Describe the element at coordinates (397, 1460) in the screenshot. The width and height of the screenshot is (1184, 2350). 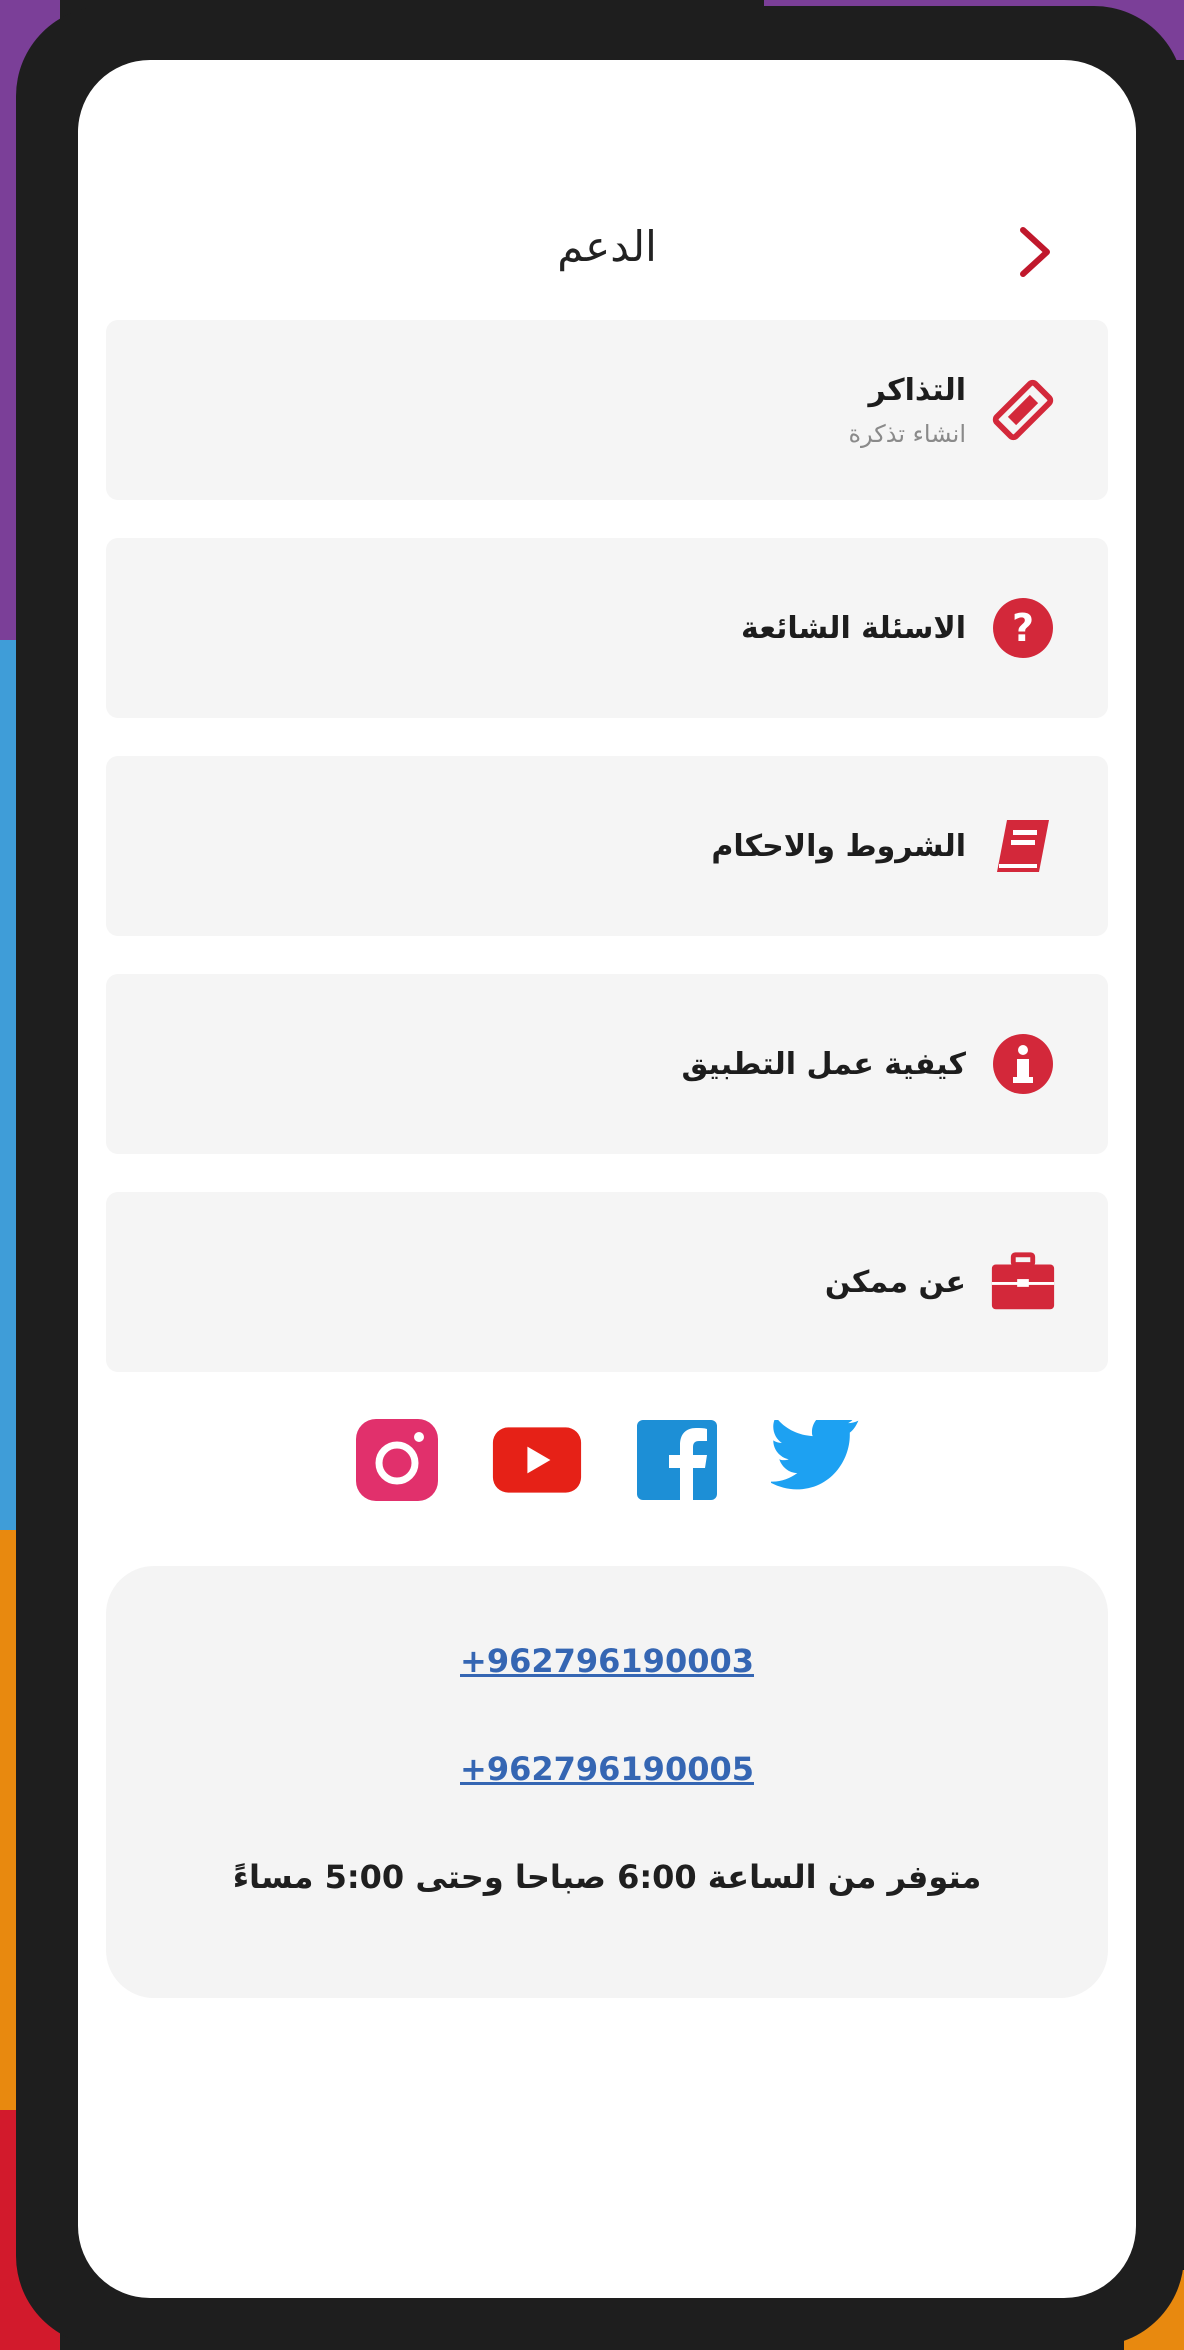
I see `instagram-icon` at that location.